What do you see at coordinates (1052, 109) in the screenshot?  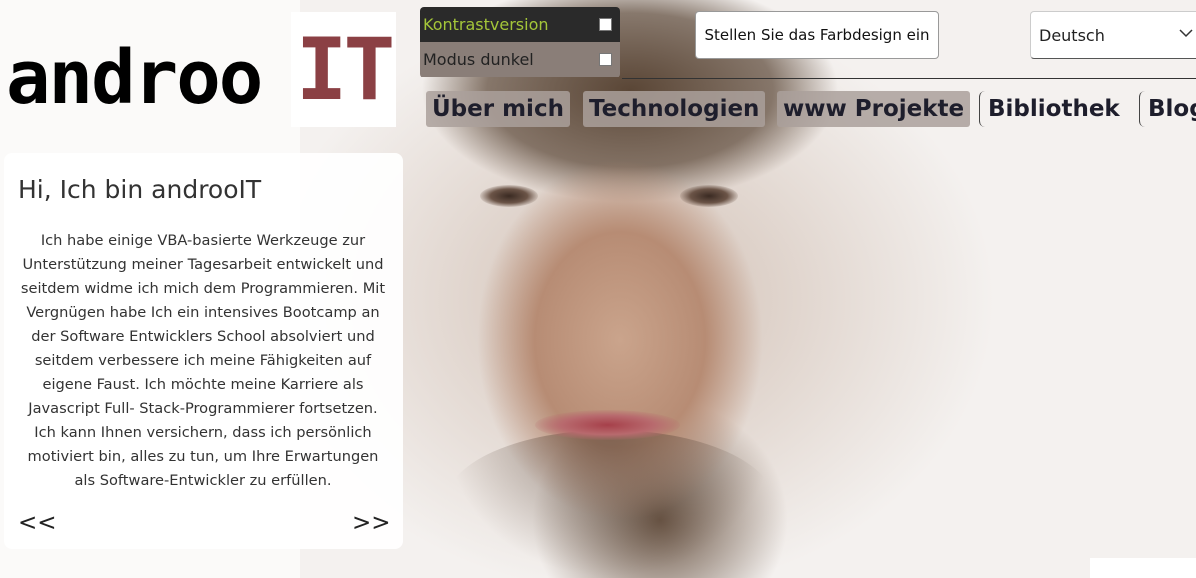 I see `nav-item-library: Bibliothek` at bounding box center [1052, 109].